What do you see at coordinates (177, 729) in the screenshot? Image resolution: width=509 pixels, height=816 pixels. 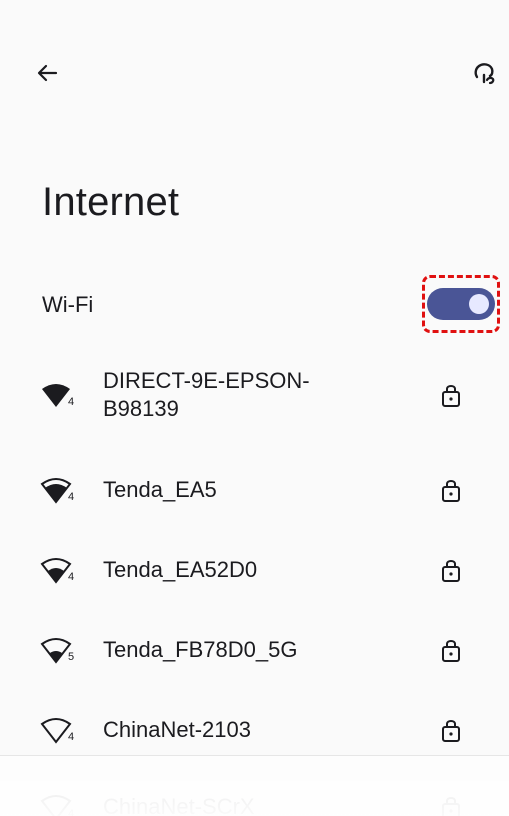 I see `network-name: ChinaNet-2103` at bounding box center [177, 729].